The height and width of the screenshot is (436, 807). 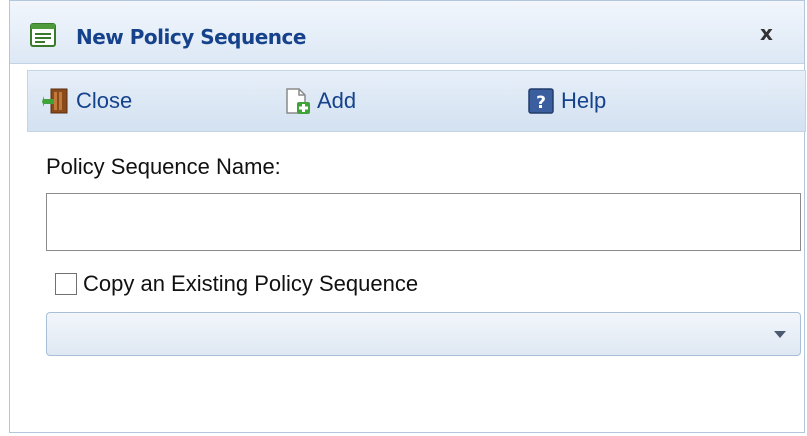 I want to click on help-button: ? Help, so click(x=566, y=101).